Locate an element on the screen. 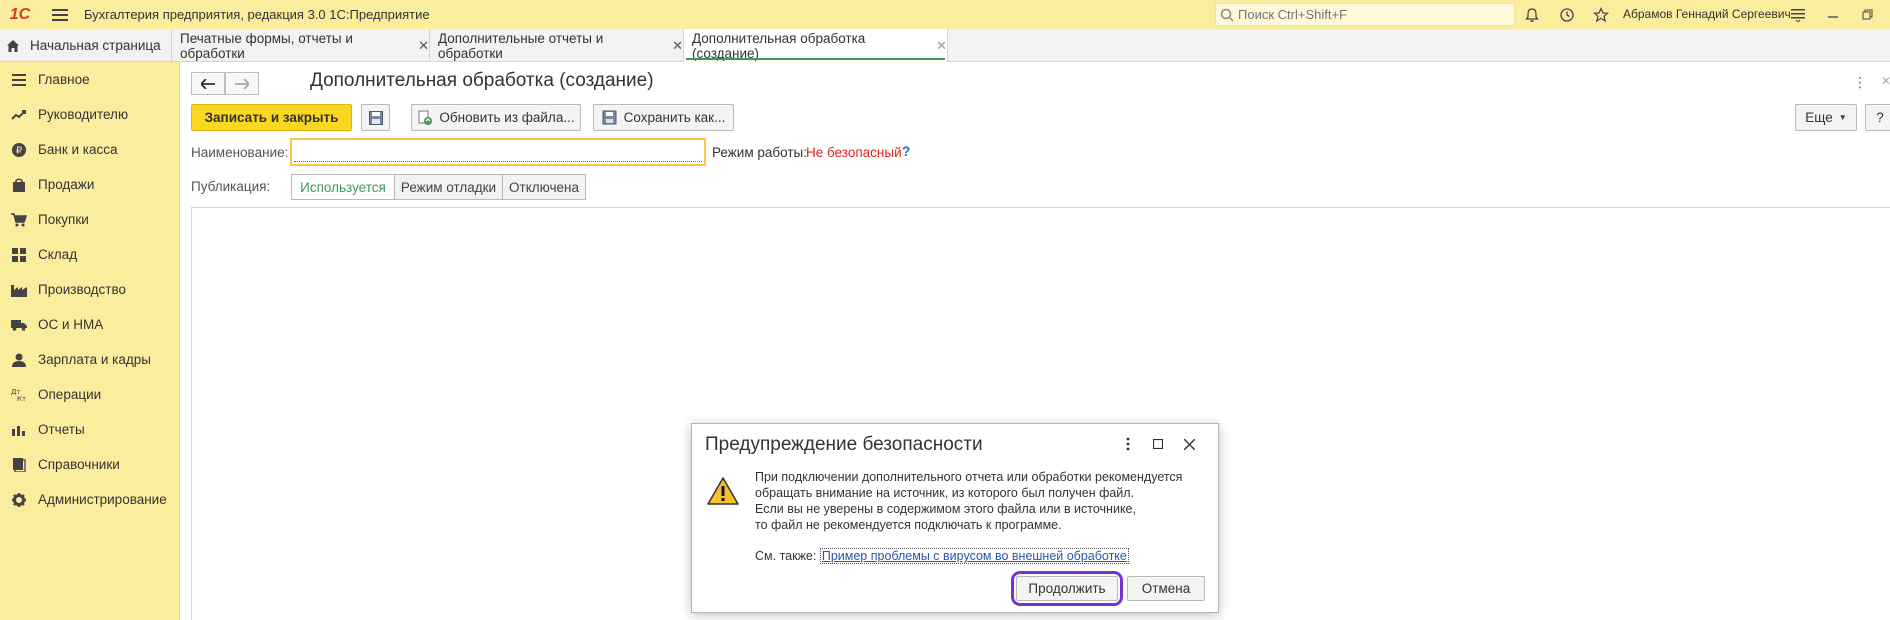 The width and height of the screenshot is (1890, 620). sidebar-item-bank: ₽ Банк и касса is located at coordinates (90, 149).